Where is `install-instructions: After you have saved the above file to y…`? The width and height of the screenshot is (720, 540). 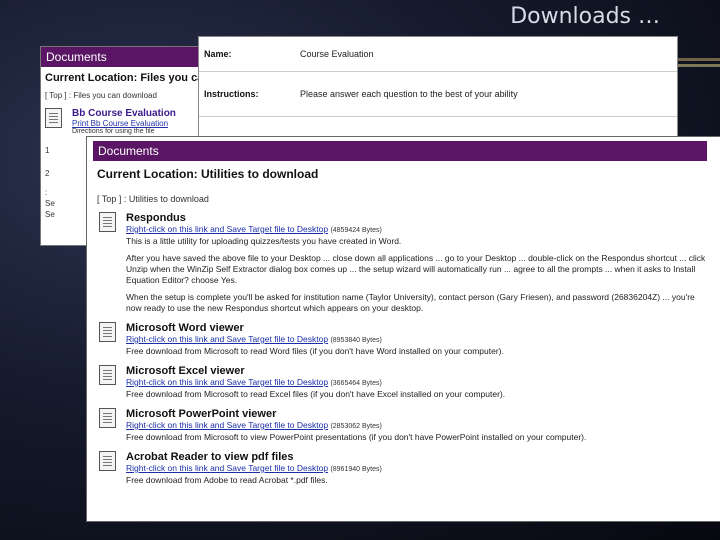 install-instructions: After you have saved the above file to y… is located at coordinates (416, 269).